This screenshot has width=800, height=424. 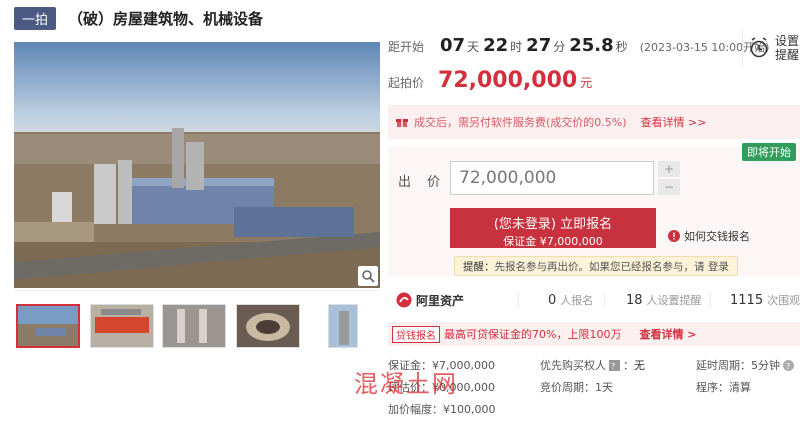 I want to click on reminder-line-1: 设置, so click(x=787, y=41).